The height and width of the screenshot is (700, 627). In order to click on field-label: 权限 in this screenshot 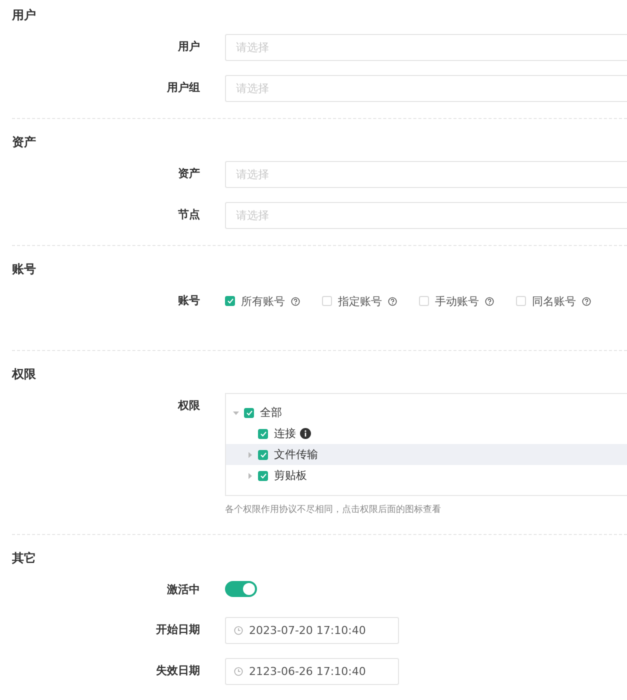, I will do `click(188, 406)`.